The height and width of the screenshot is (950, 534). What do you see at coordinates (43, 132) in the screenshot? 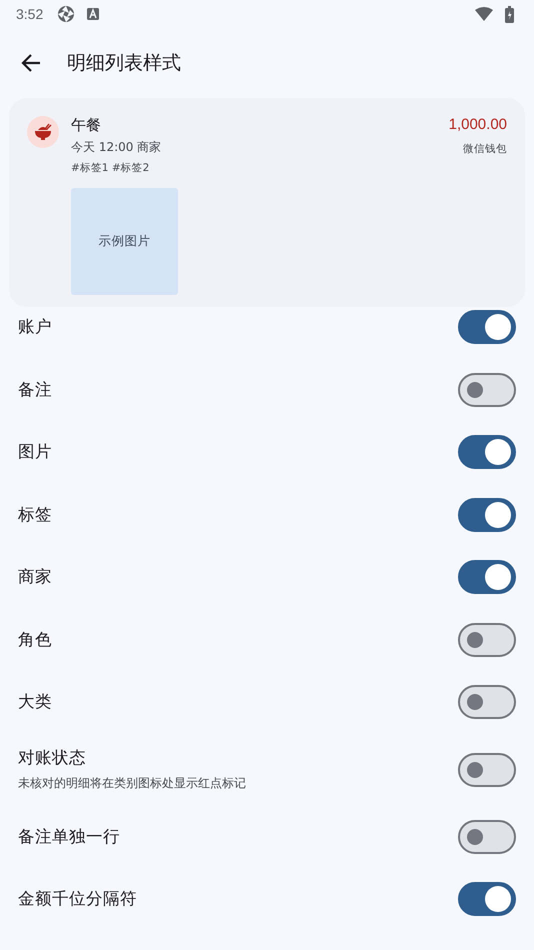
I see `bowl-icon` at bounding box center [43, 132].